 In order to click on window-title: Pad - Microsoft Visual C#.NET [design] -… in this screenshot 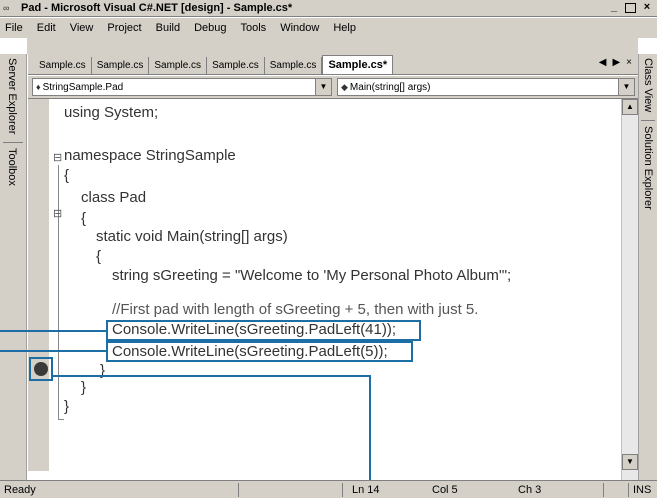, I will do `click(157, 8)`.